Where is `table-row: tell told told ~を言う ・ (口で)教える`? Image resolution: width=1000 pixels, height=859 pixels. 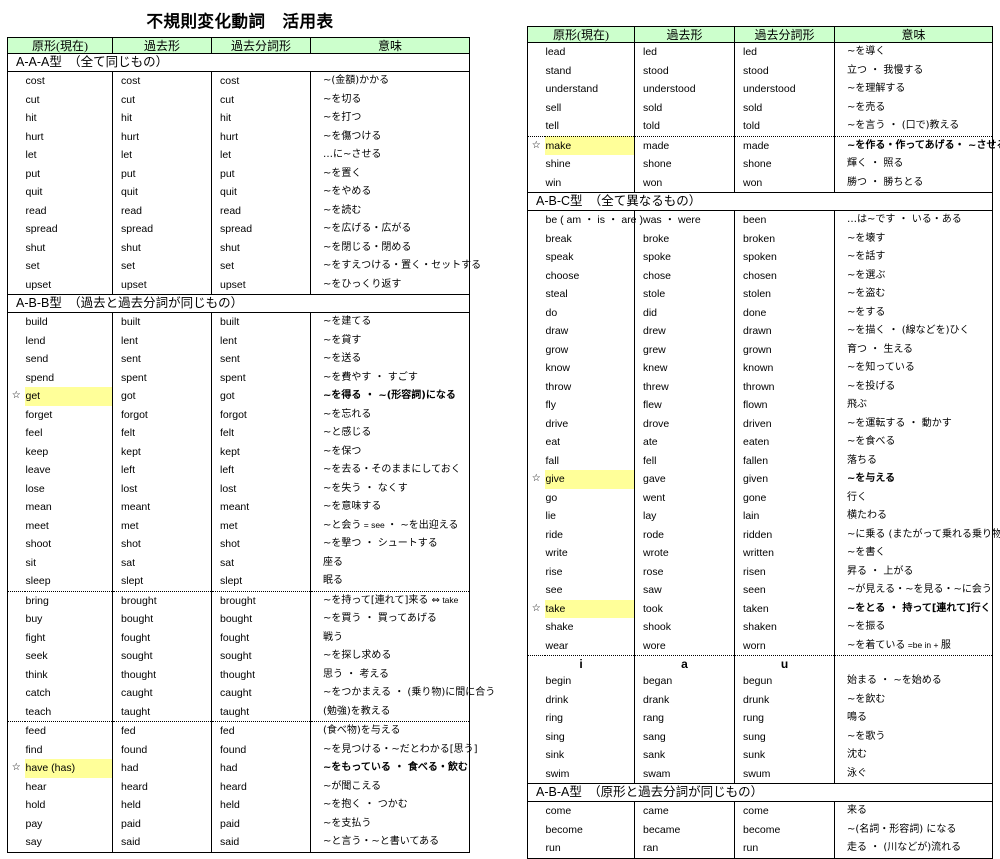 table-row: tell told told ~を言う ・ (口で)教える is located at coordinates (760, 126).